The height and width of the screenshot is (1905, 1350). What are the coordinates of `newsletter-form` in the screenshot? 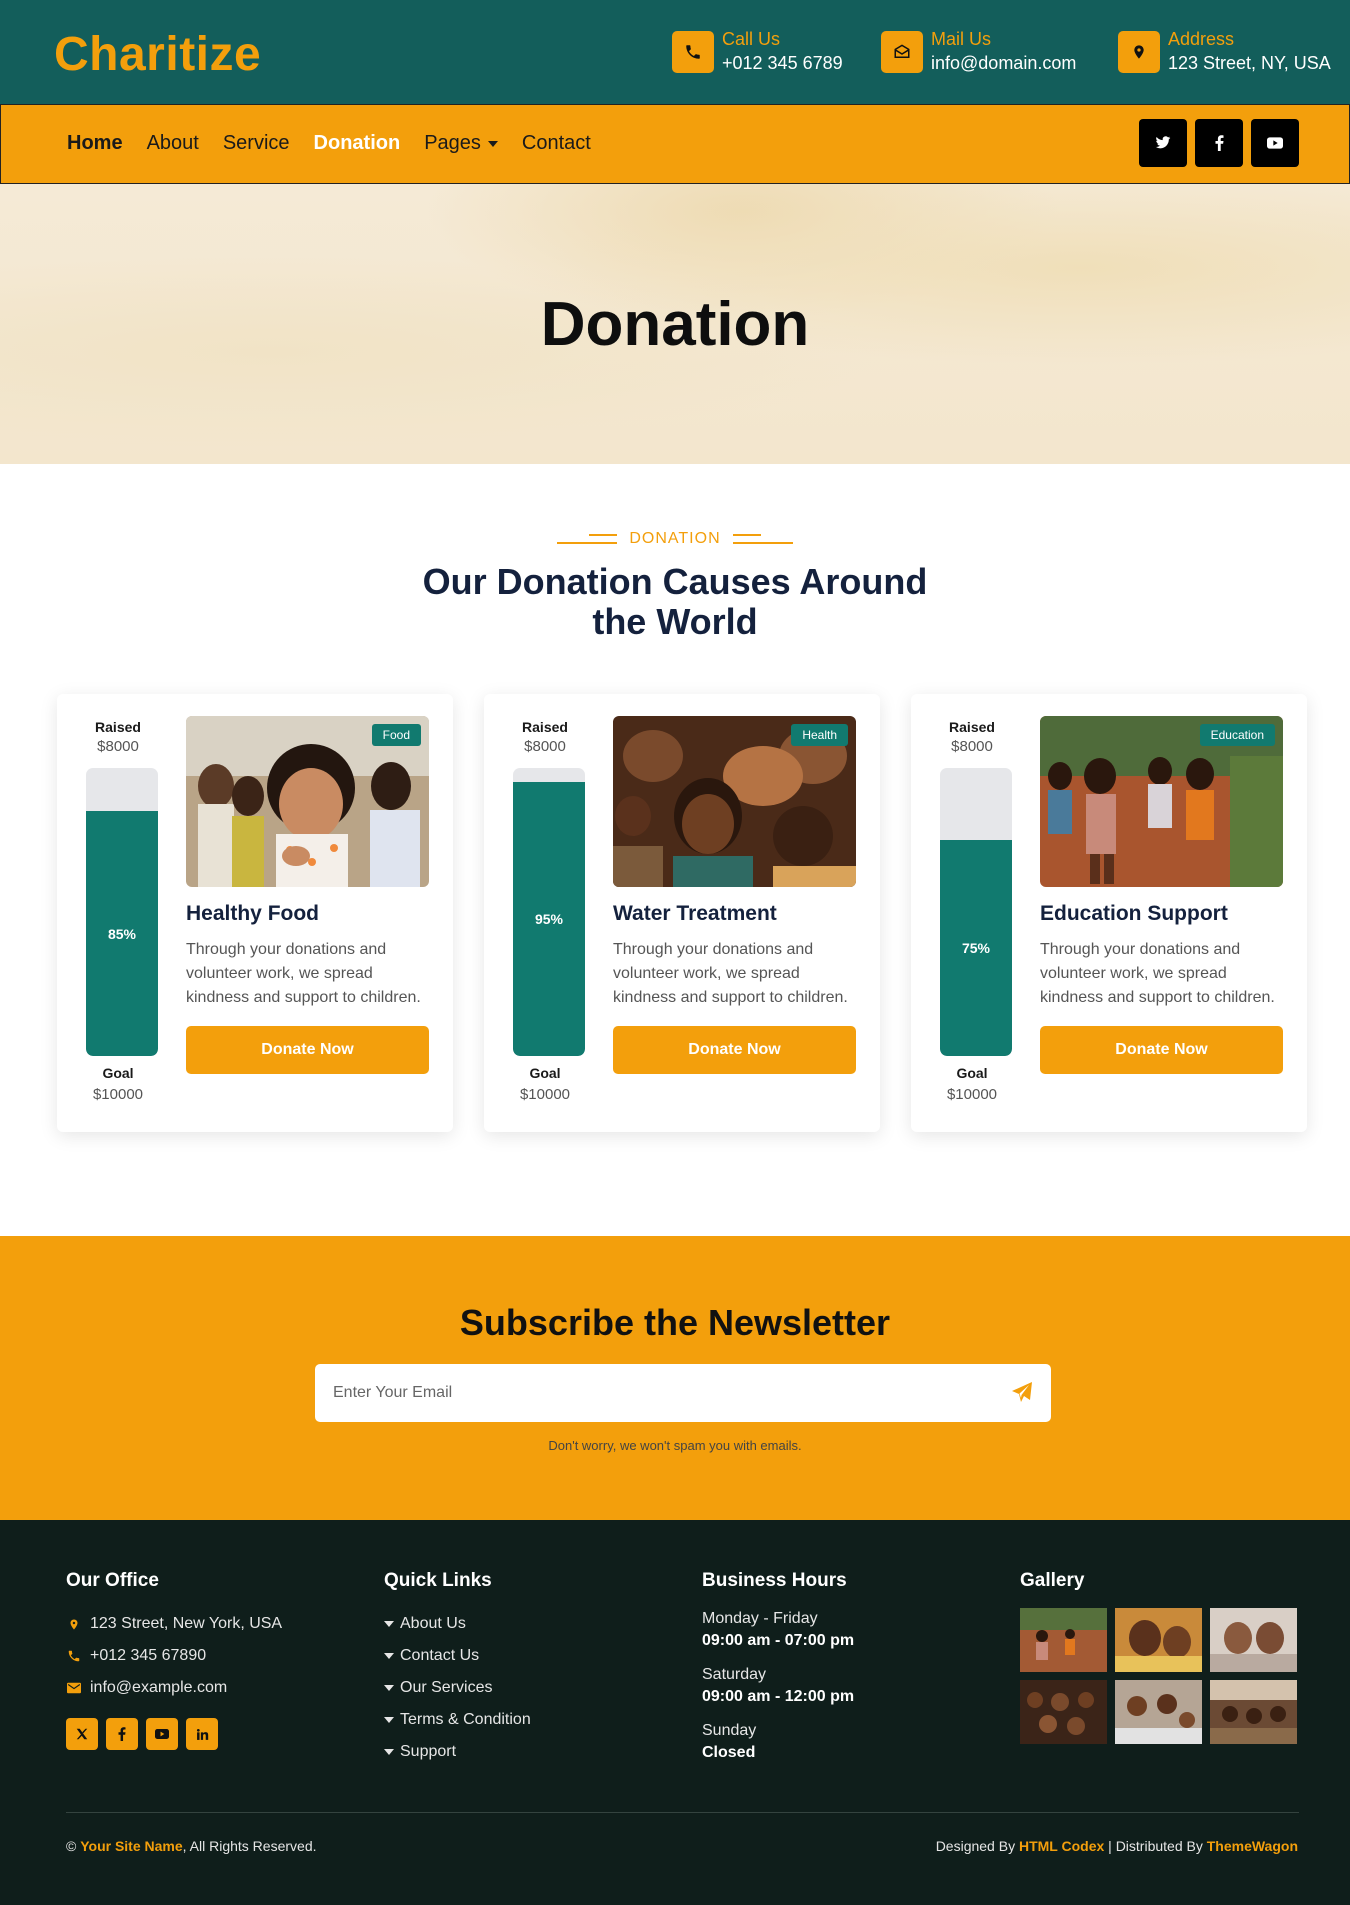 It's located at (683, 1393).